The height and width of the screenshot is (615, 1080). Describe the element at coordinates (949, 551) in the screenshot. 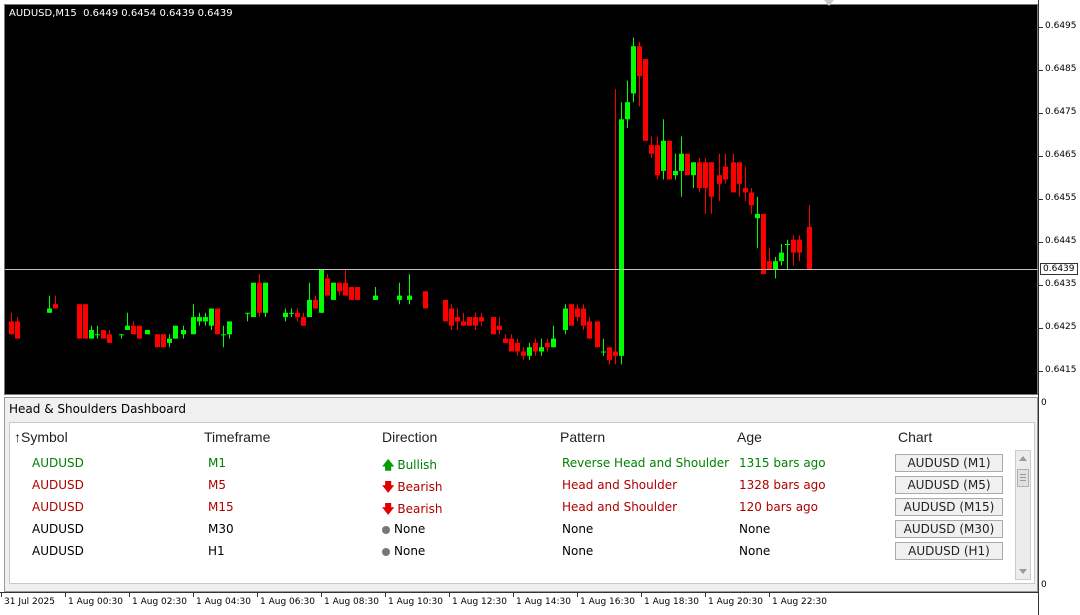

I see `open-chart-button: AUDUSD (H1)` at that location.